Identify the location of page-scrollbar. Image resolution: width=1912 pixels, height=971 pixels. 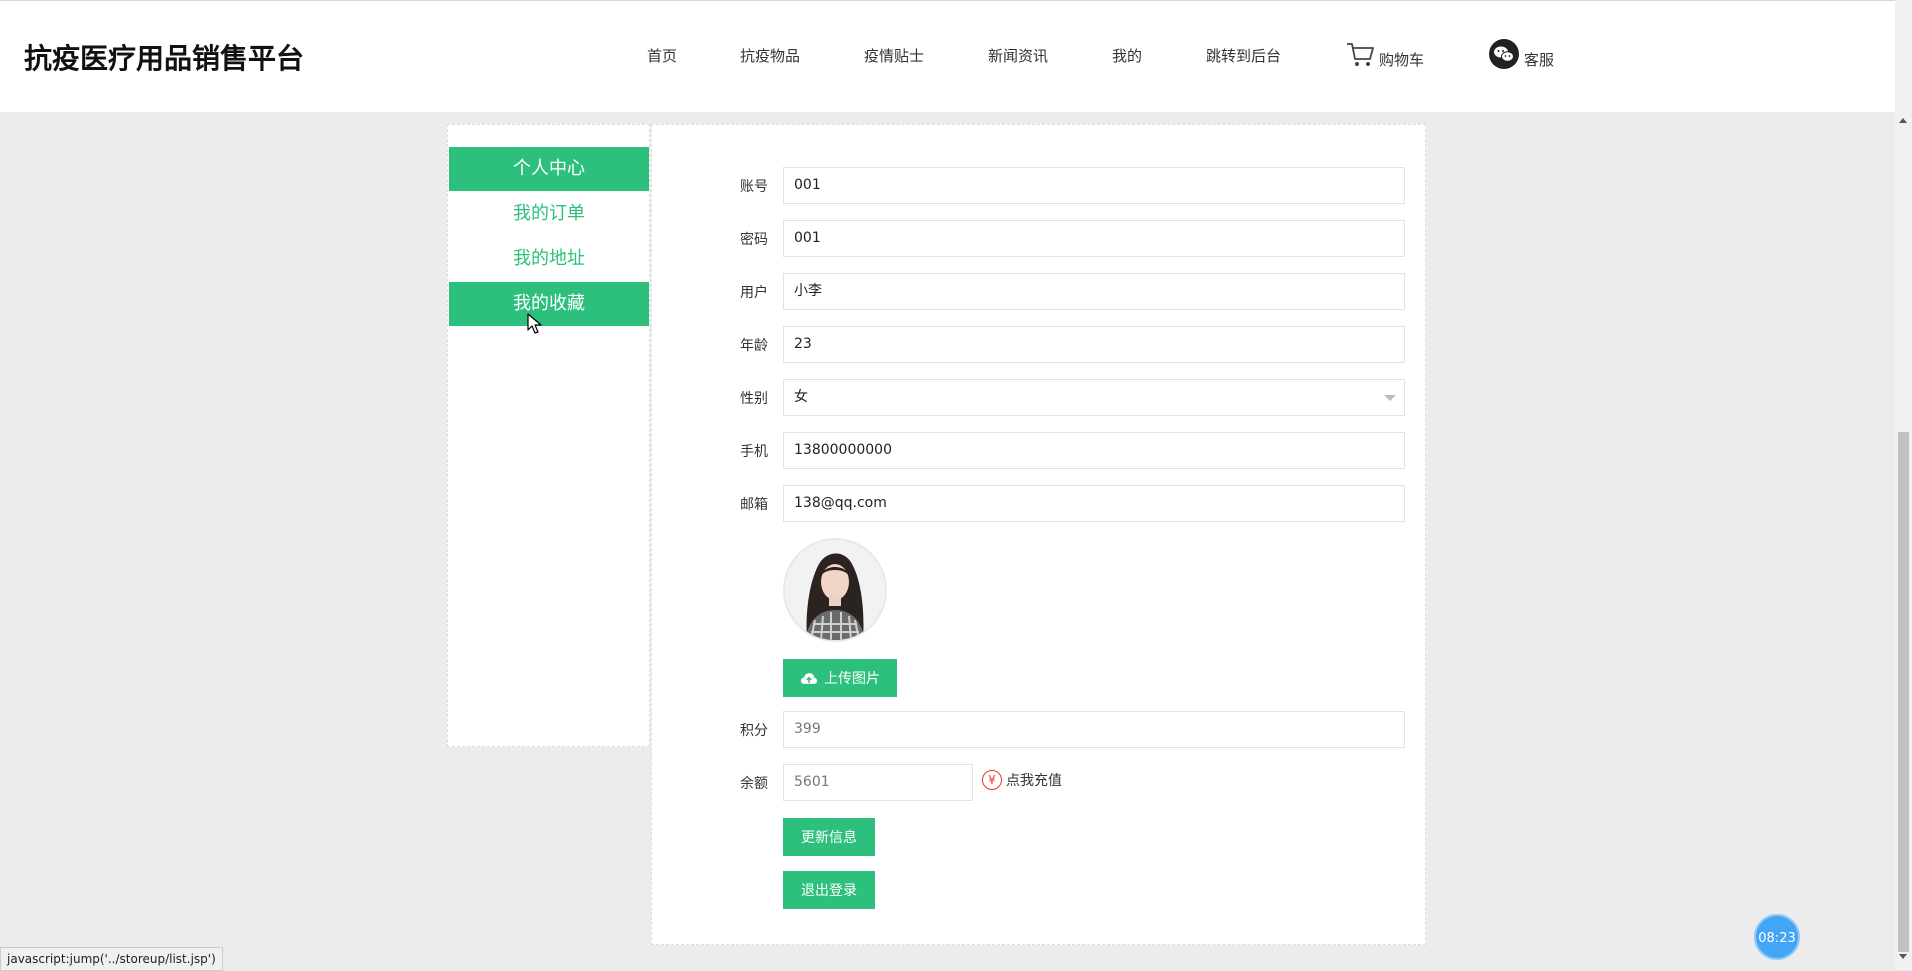
(1903, 485).